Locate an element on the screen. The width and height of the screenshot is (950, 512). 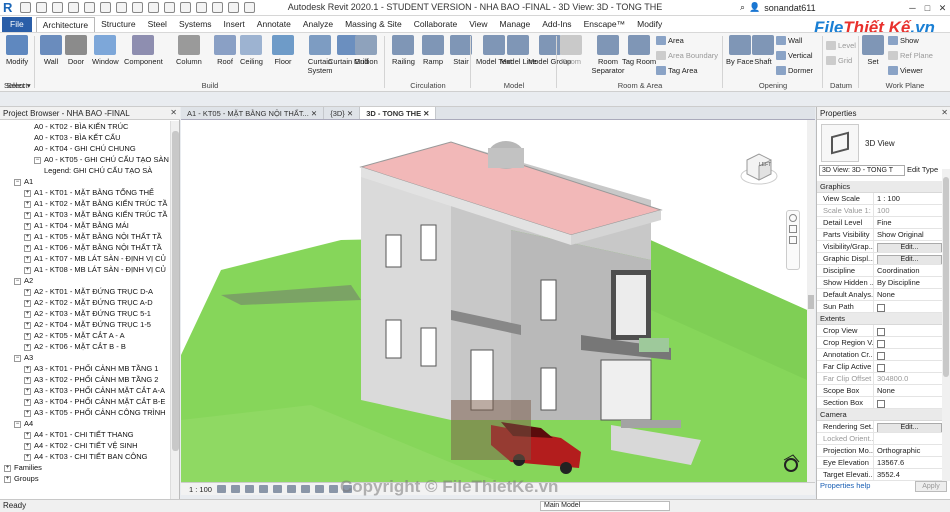
stair-button: Stair is located at coordinates (461, 50).